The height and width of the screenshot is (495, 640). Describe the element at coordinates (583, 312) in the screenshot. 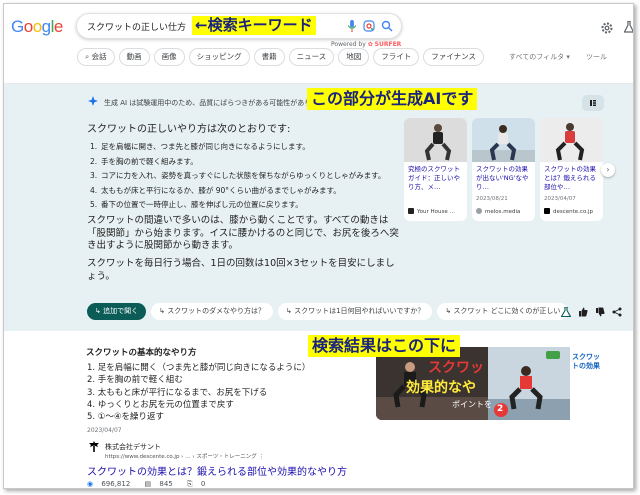

I see `thumbs-up-icon` at that location.